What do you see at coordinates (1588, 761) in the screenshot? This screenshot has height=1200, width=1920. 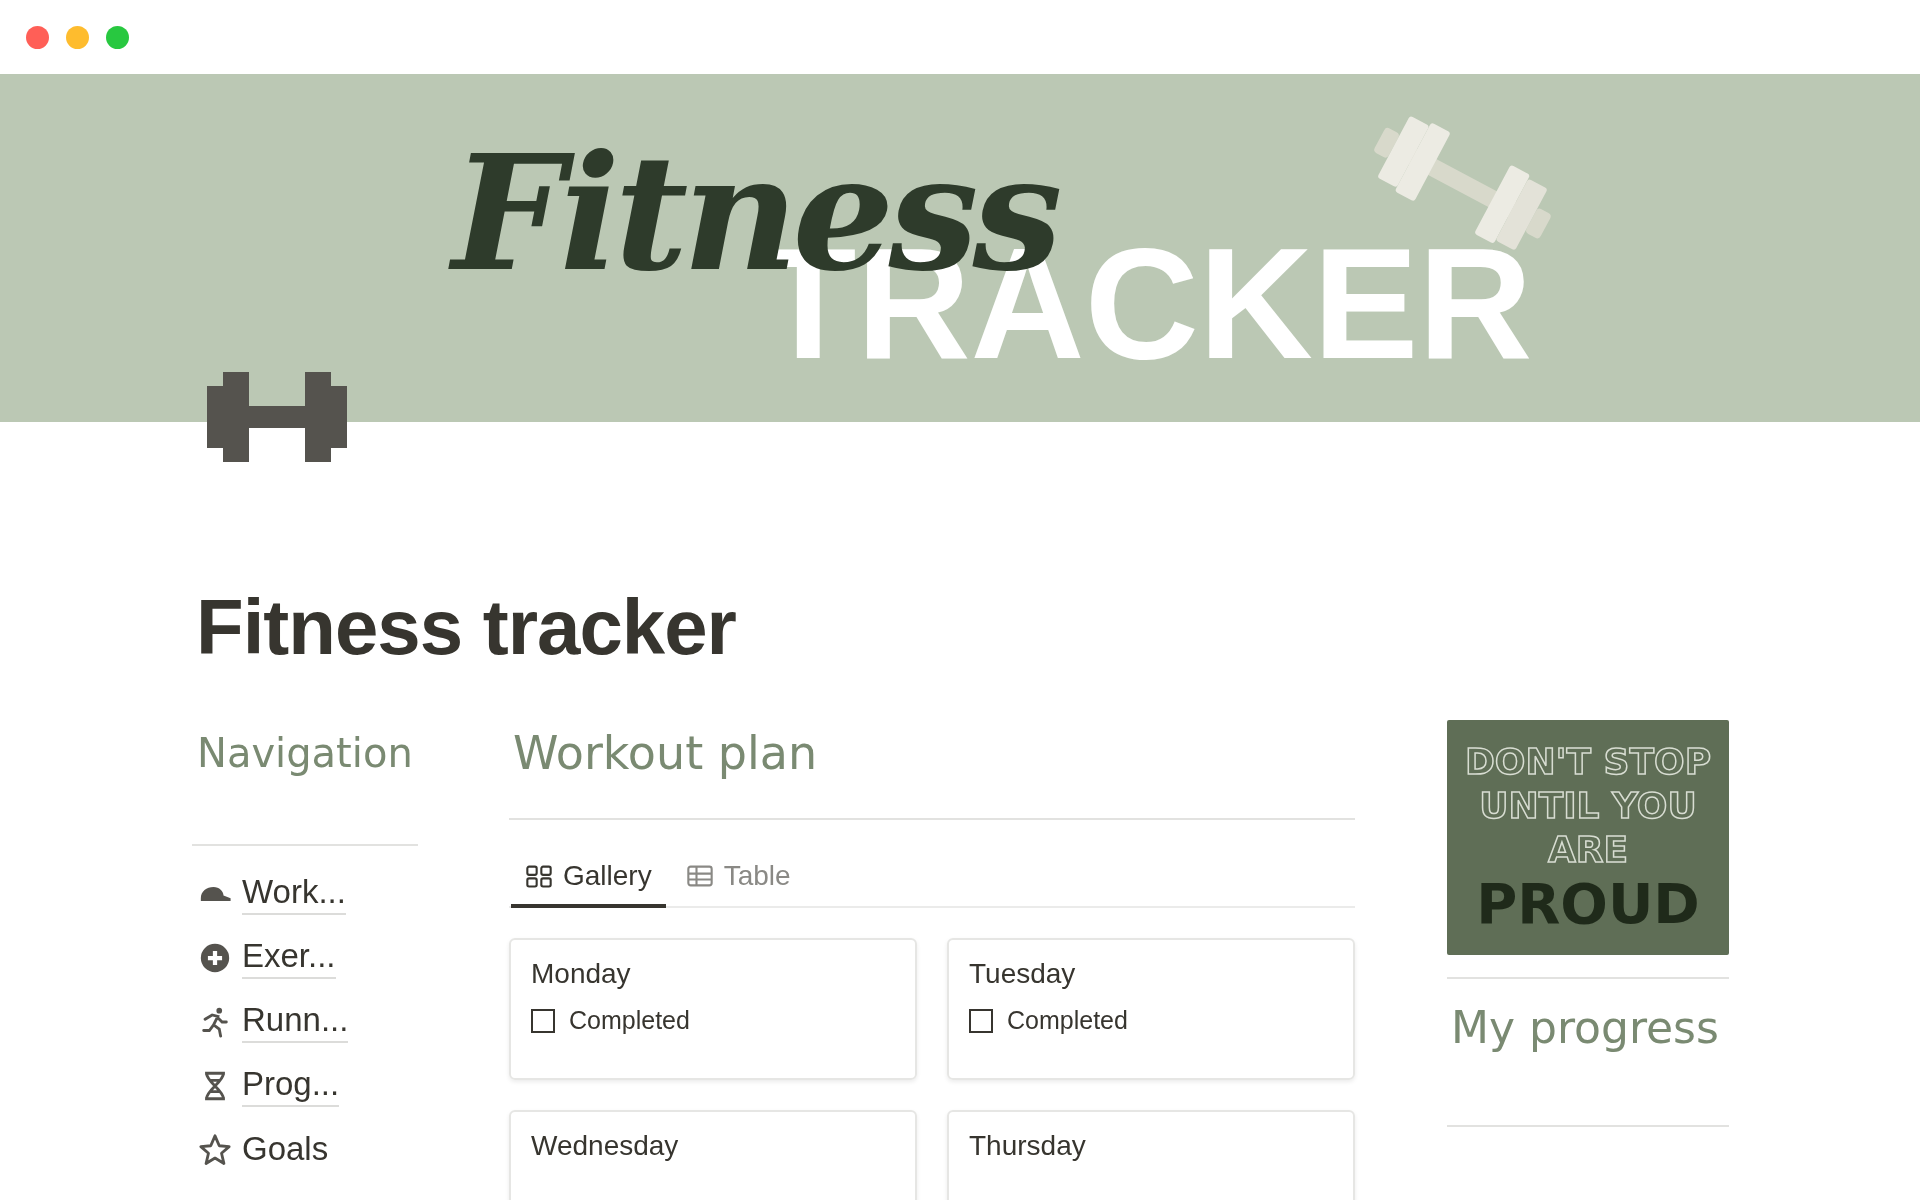 I see `poster-text: DON'T STOP` at bounding box center [1588, 761].